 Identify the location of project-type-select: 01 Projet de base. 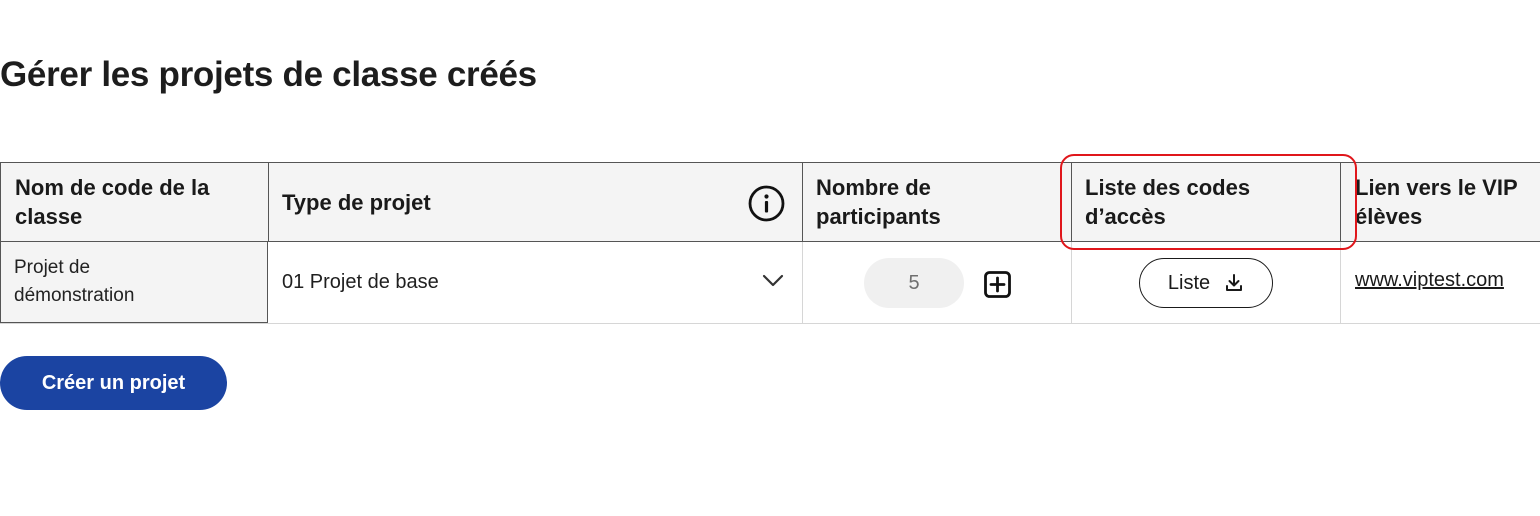
(535, 282).